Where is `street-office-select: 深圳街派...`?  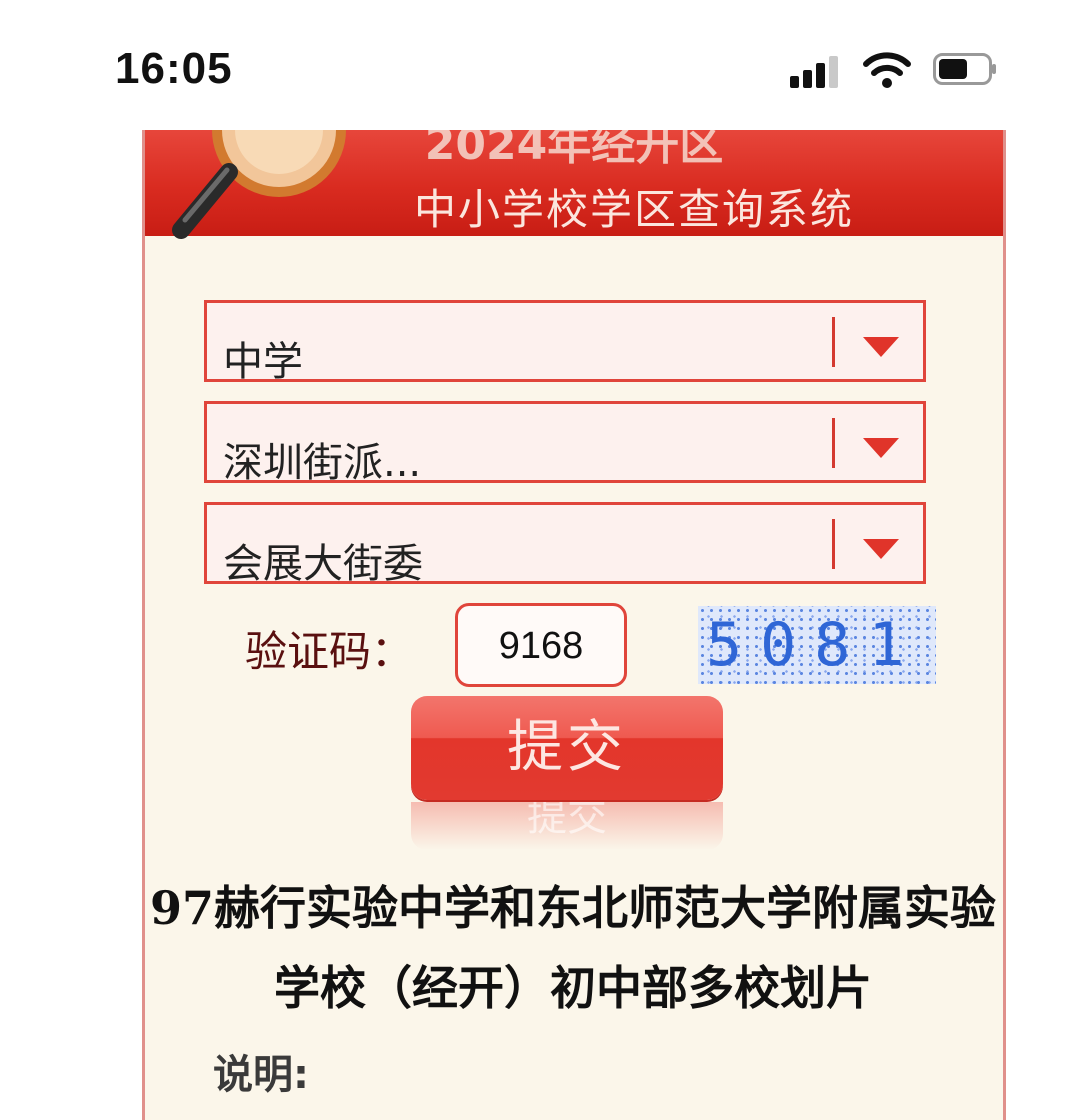 street-office-select: 深圳街派... is located at coordinates (565, 443).